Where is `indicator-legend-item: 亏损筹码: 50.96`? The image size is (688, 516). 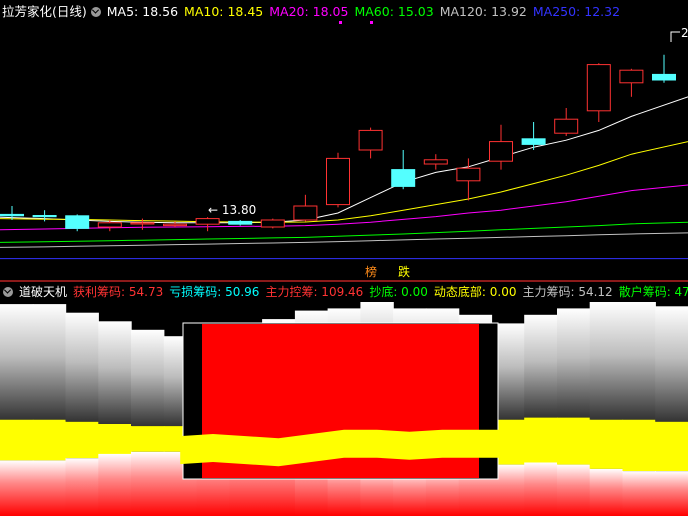 indicator-legend-item: 亏损筹码: 50.96 is located at coordinates (214, 292).